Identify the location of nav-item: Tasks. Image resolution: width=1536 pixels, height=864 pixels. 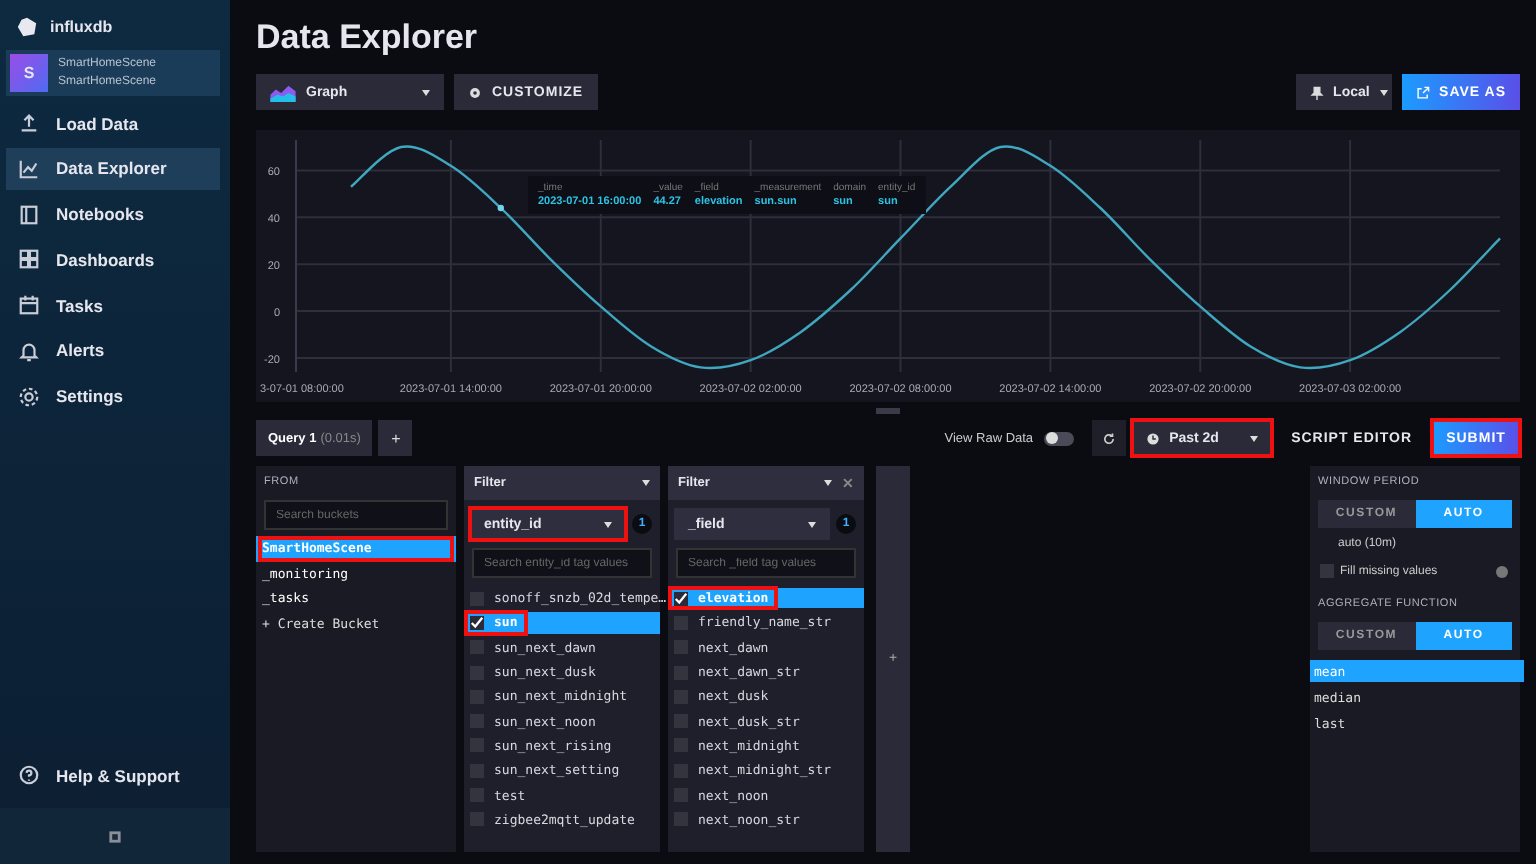
(113, 305).